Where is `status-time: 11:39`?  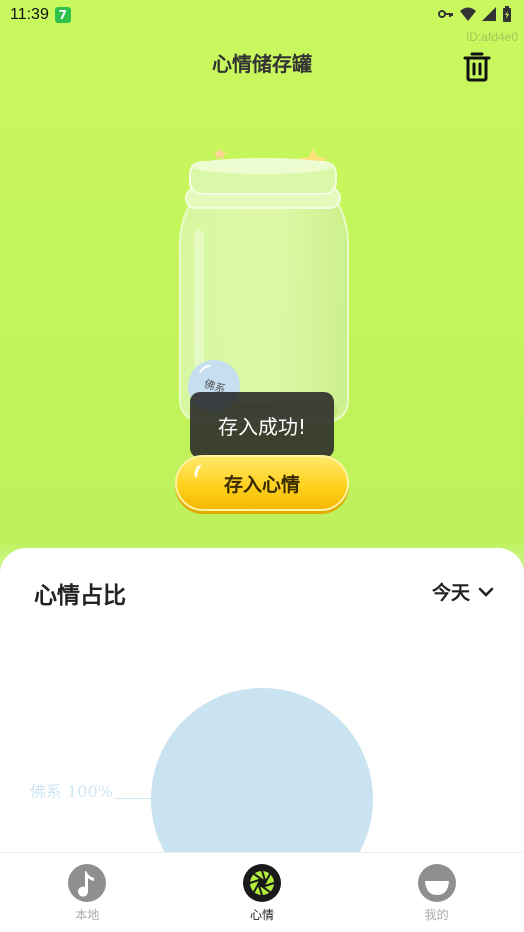 status-time: 11:39 is located at coordinates (29, 14).